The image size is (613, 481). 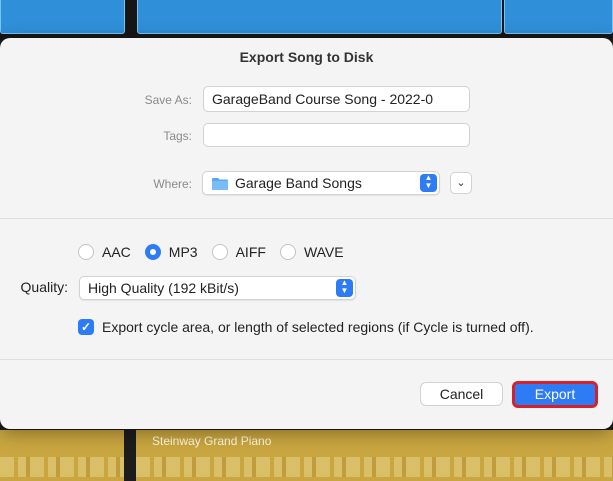 I want to click on chevron-down-icon: ⌄, so click(x=461, y=183).